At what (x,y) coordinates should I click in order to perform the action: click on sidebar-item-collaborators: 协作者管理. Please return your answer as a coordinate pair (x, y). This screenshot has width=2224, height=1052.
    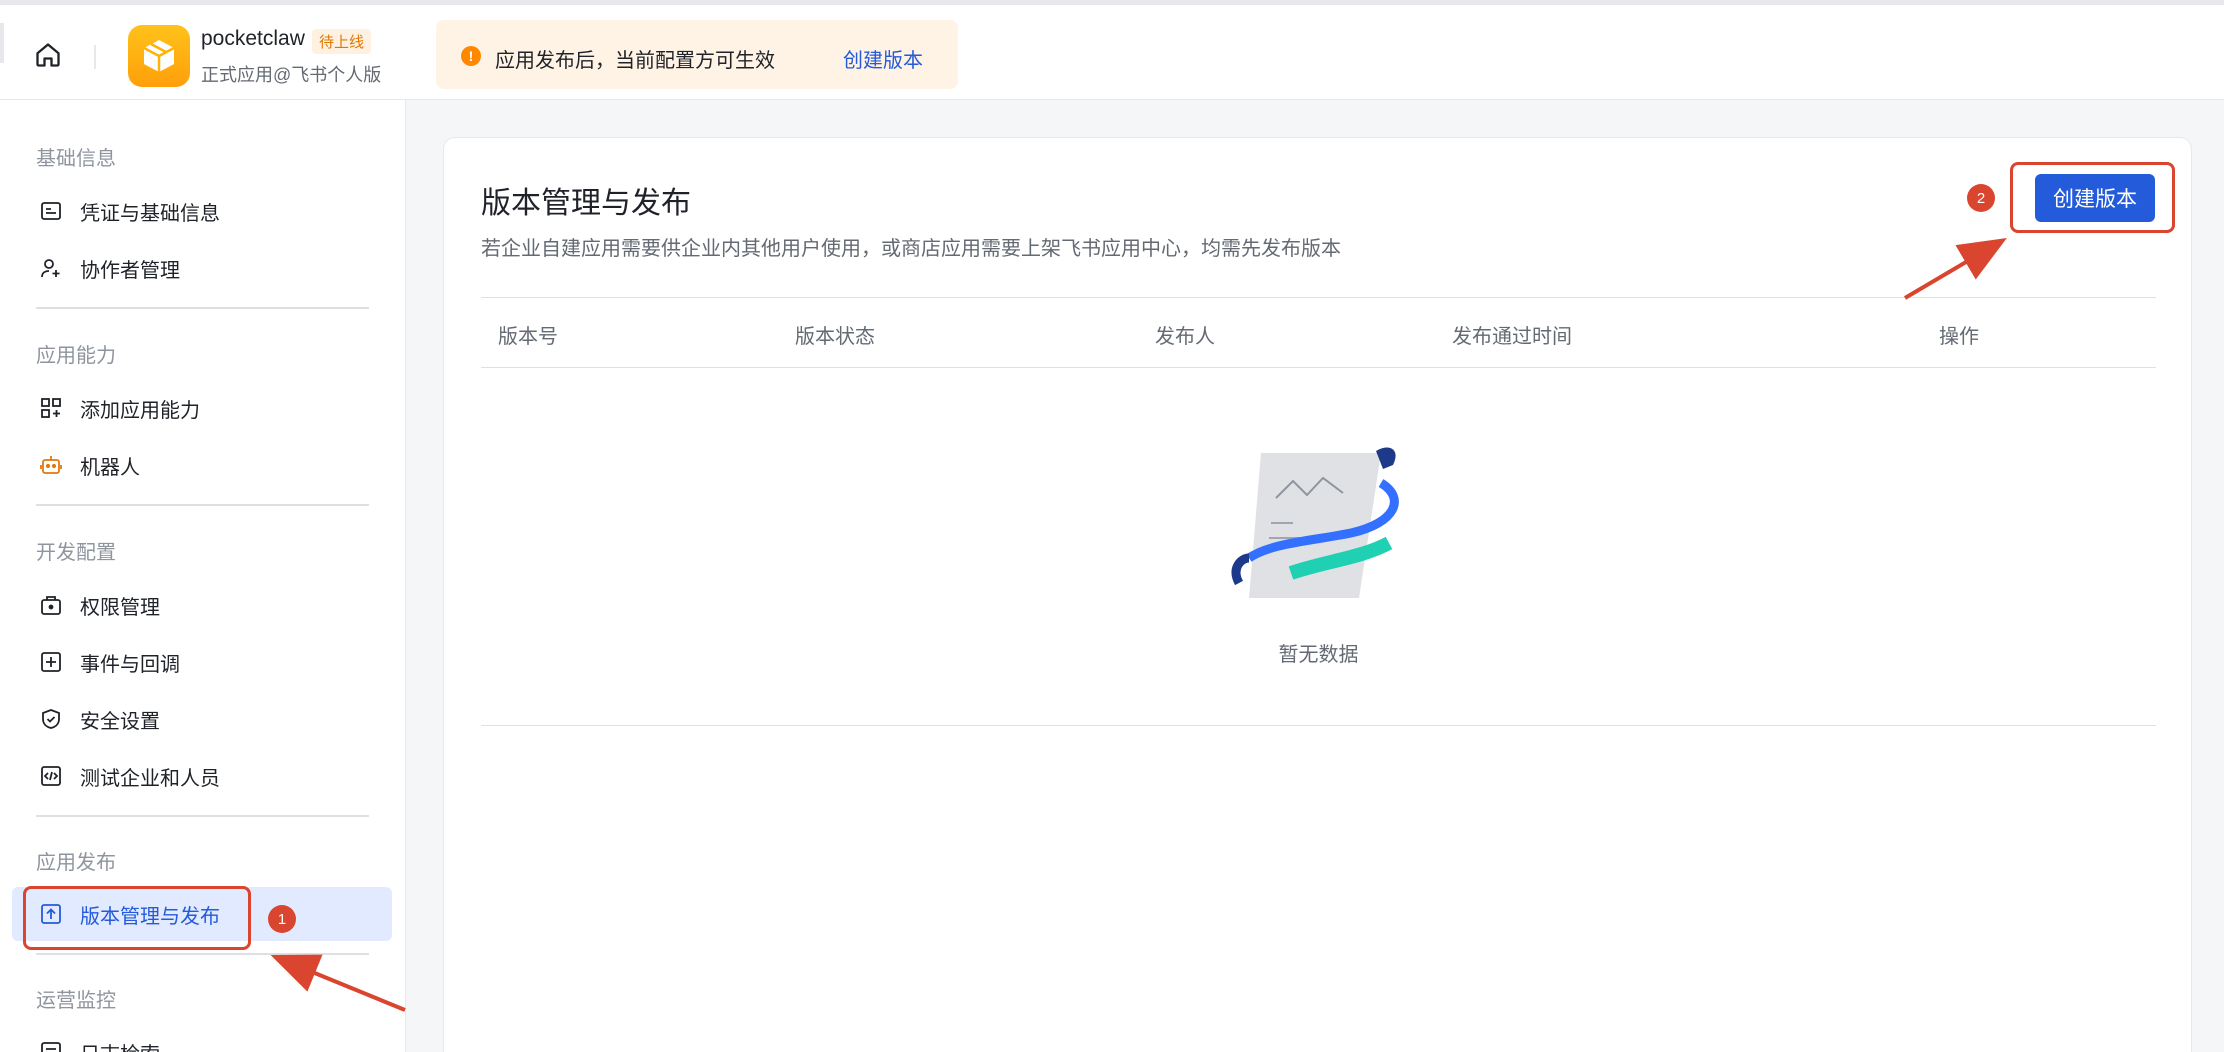
    Looking at the image, I should click on (202, 268).